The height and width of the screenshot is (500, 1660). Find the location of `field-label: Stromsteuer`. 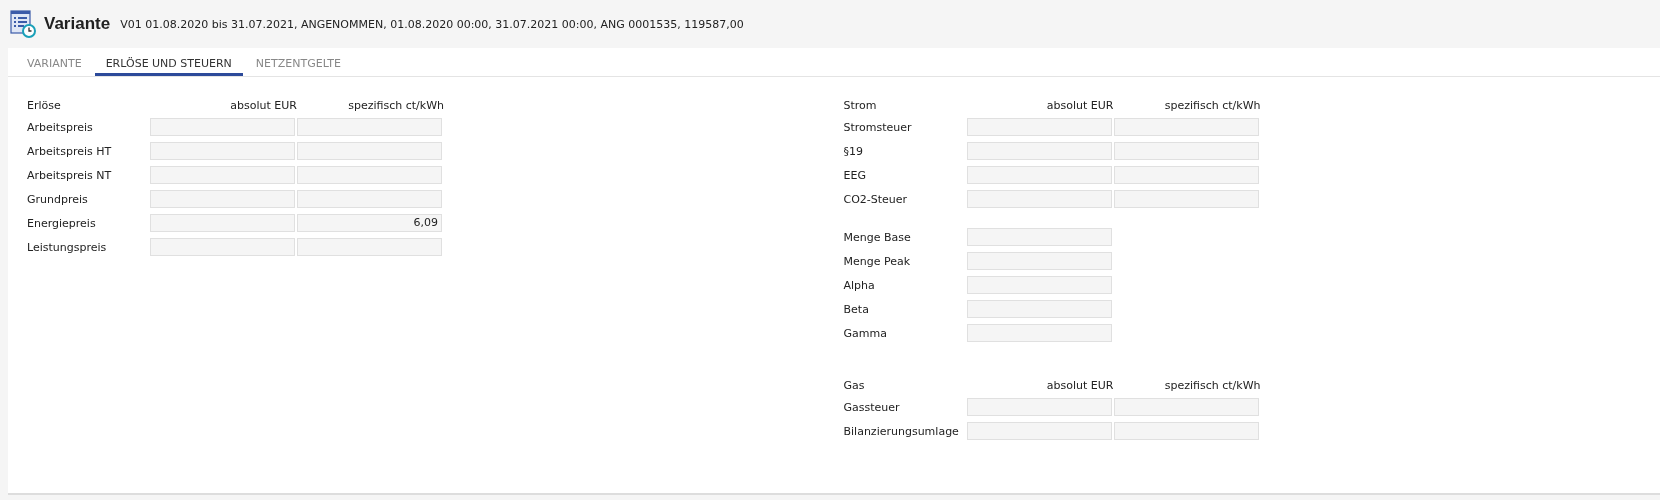

field-label: Stromsteuer is located at coordinates (878, 127).